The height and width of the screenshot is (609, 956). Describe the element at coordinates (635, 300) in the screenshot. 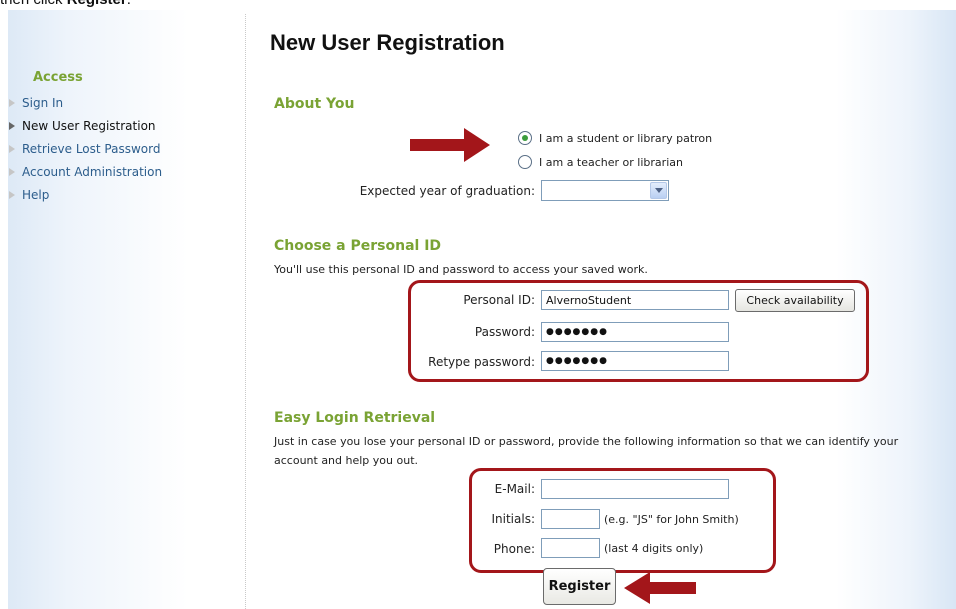

I see `personal-id-input: AlvernoStudent` at that location.